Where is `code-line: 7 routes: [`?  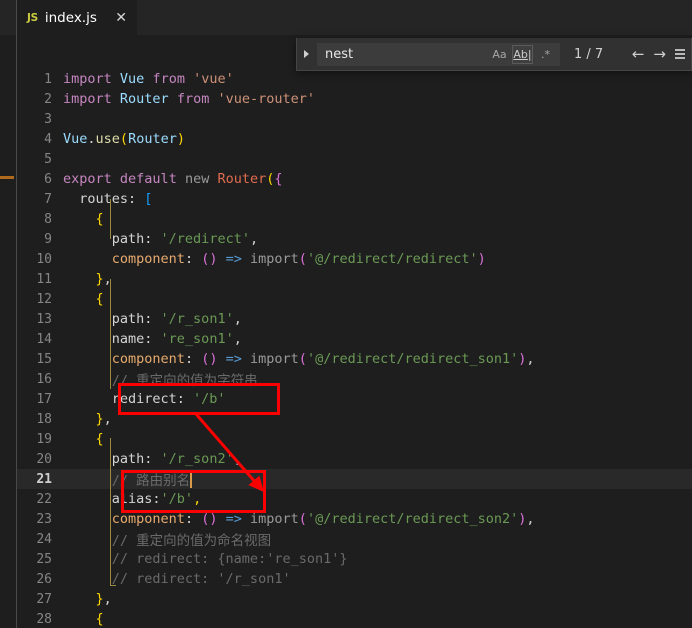 code-line: 7 routes: [ is located at coordinates (354, 199).